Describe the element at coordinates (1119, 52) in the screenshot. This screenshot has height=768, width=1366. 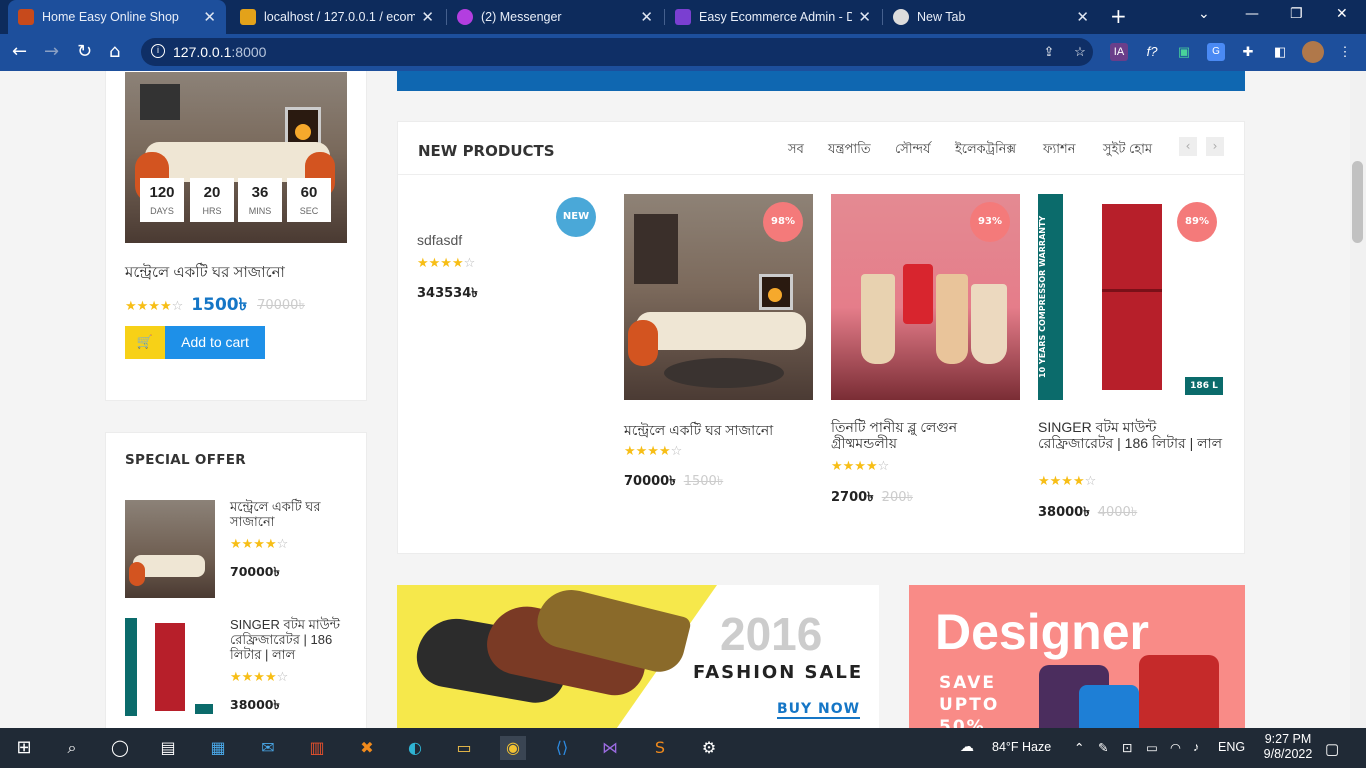
I see `ia-extension-icon: IA` at that location.